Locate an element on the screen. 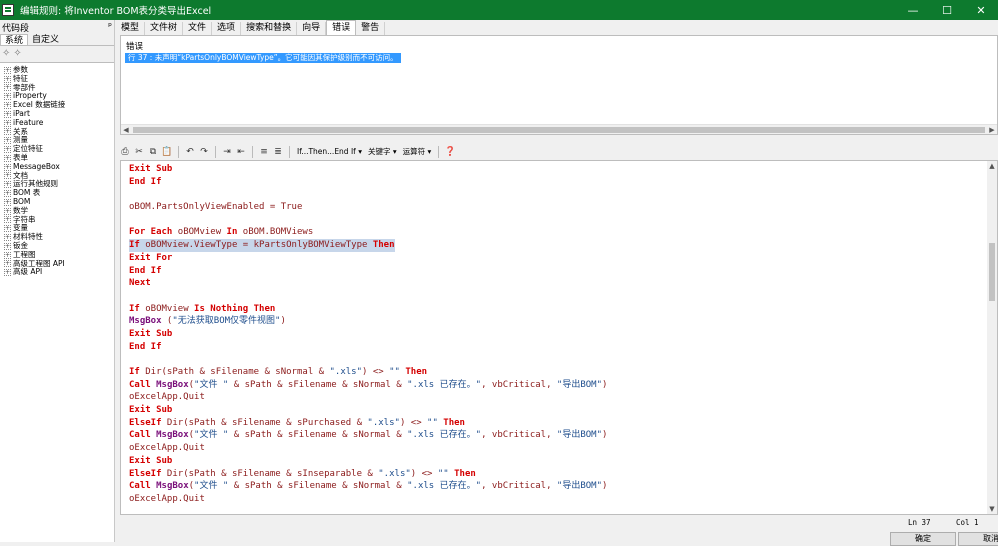  scroll-left-icon: ◀ is located at coordinates (126, 130).